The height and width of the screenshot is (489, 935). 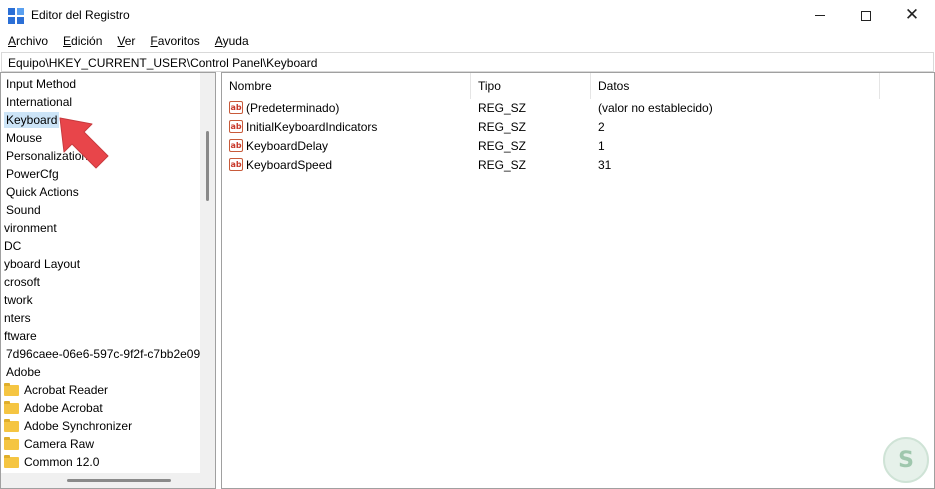 What do you see at coordinates (106, 354) in the screenshot?
I see `tree-item-guid: 7d96caee-06e6-597c-9f2f-c7bb2e094` at bounding box center [106, 354].